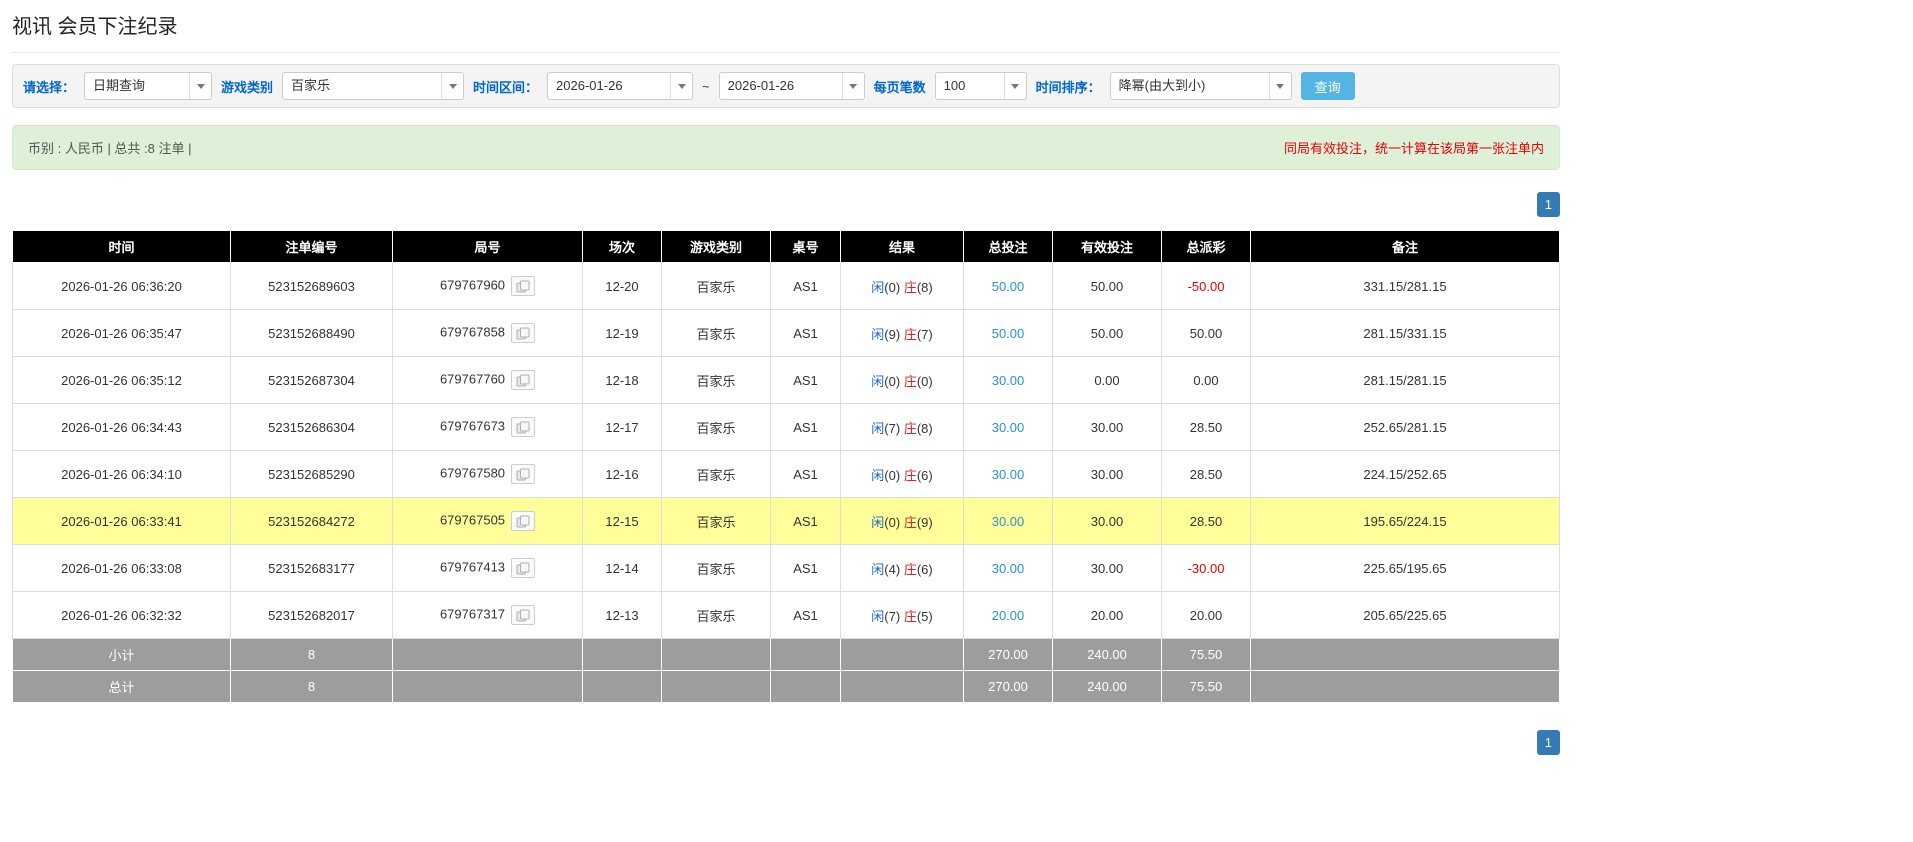  I want to click on date-to-select: 2026-01-26, so click(791, 86).